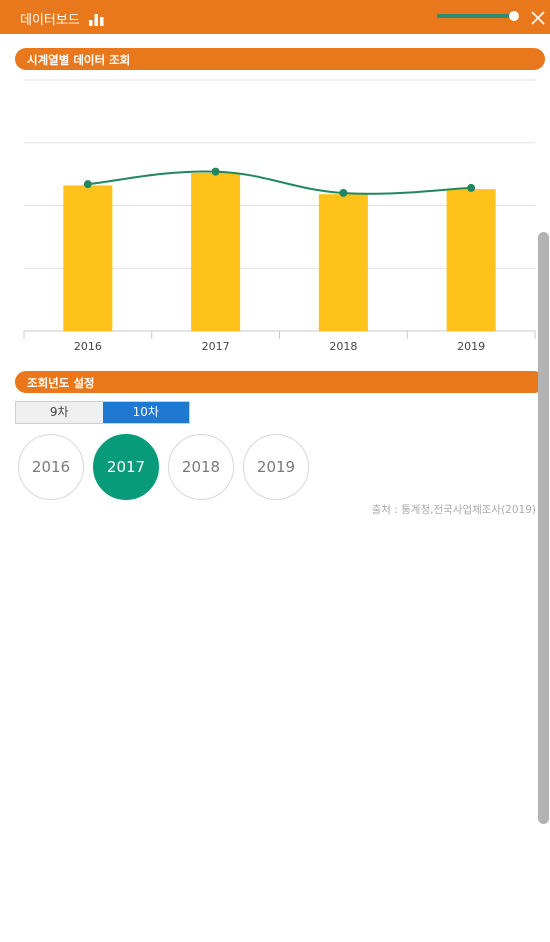  What do you see at coordinates (276, 467) in the screenshot?
I see `year-button-2019: 2019` at bounding box center [276, 467].